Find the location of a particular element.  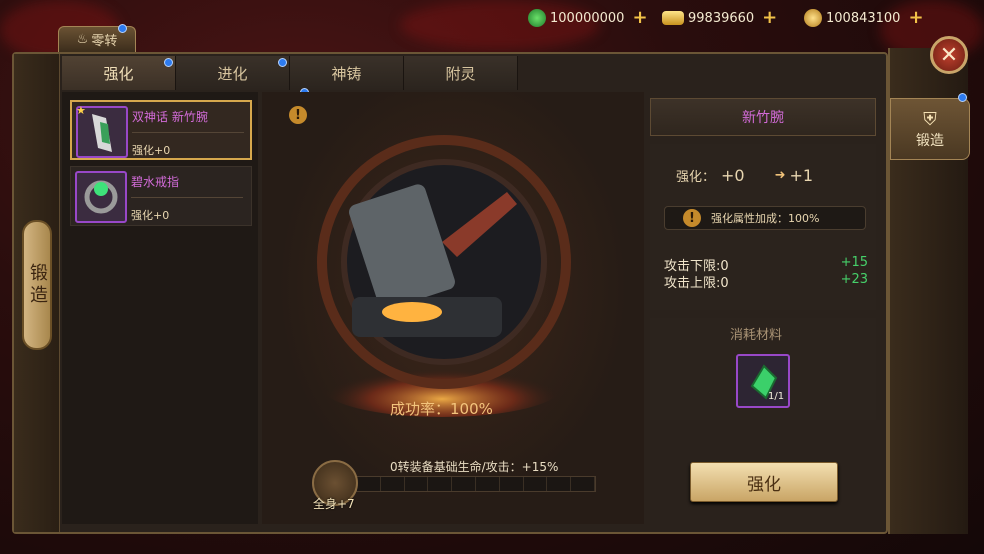

star-icon: ★ is located at coordinates (81, 110).